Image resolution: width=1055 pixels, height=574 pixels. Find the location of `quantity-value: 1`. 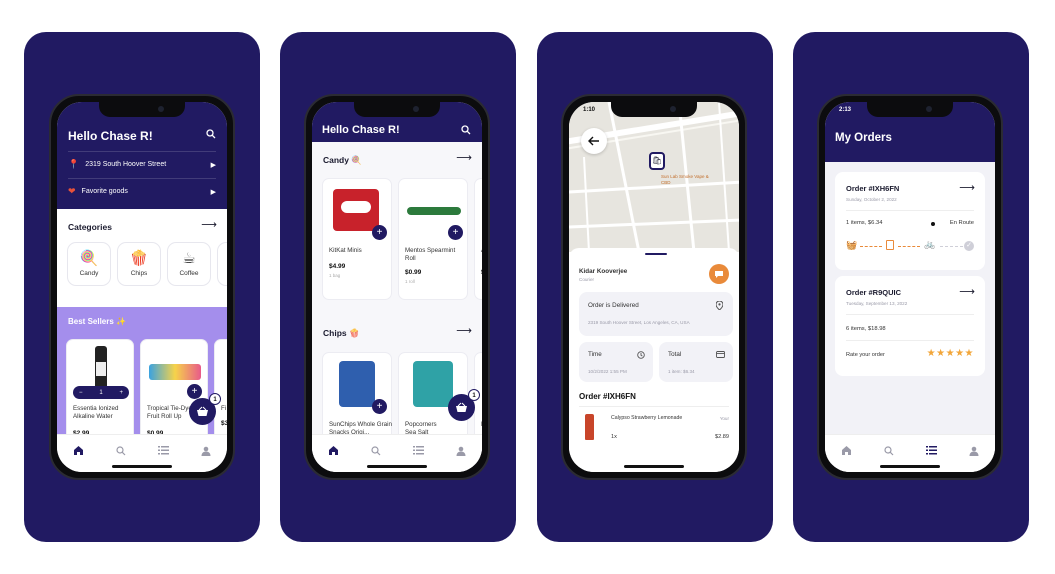

quantity-value: 1 is located at coordinates (101, 392).